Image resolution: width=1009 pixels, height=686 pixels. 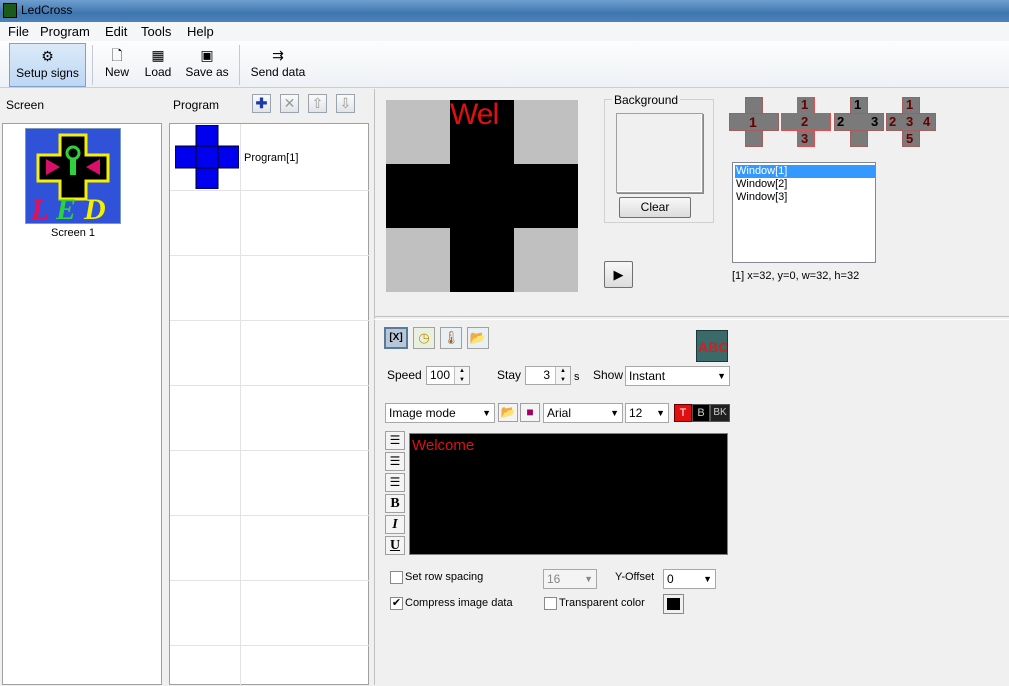 What do you see at coordinates (18, 31) in the screenshot?
I see `menu-file: File` at bounding box center [18, 31].